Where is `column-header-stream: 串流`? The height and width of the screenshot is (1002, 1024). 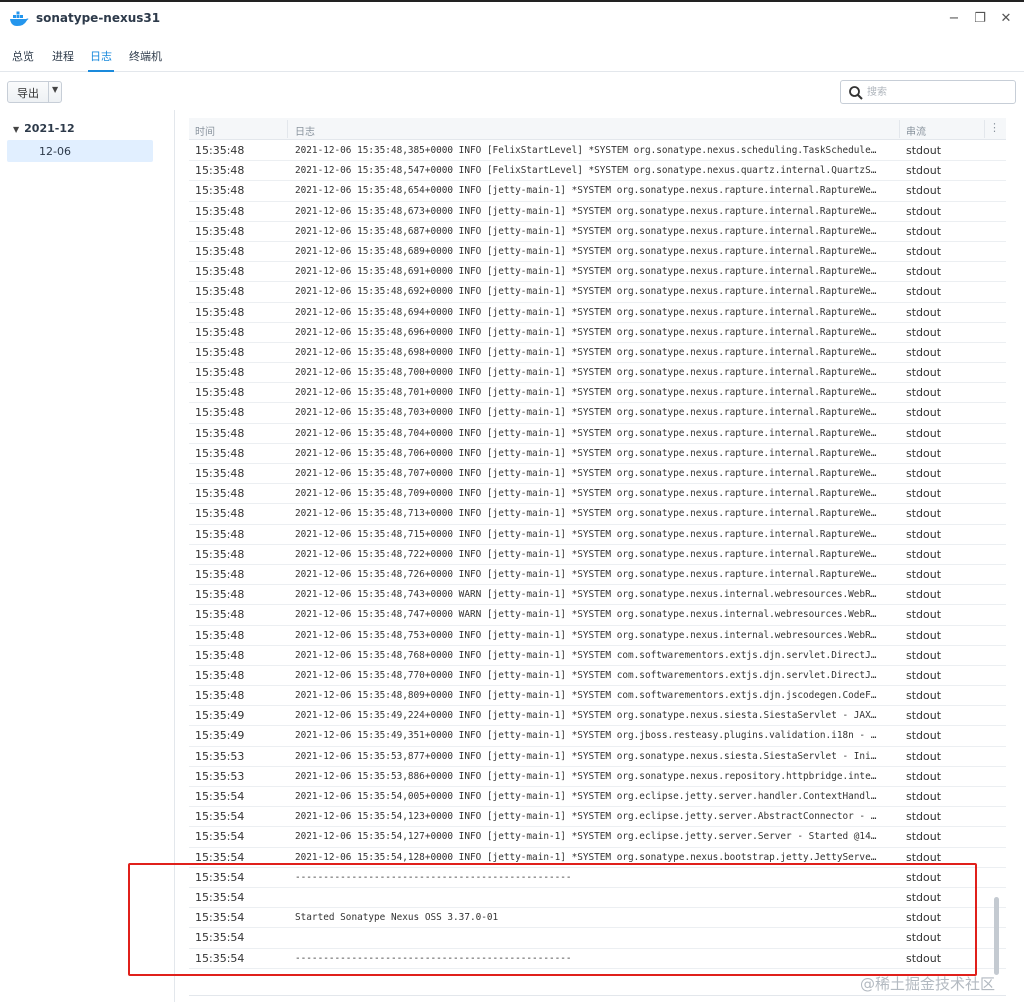 column-header-stream: 串流 is located at coordinates (916, 130).